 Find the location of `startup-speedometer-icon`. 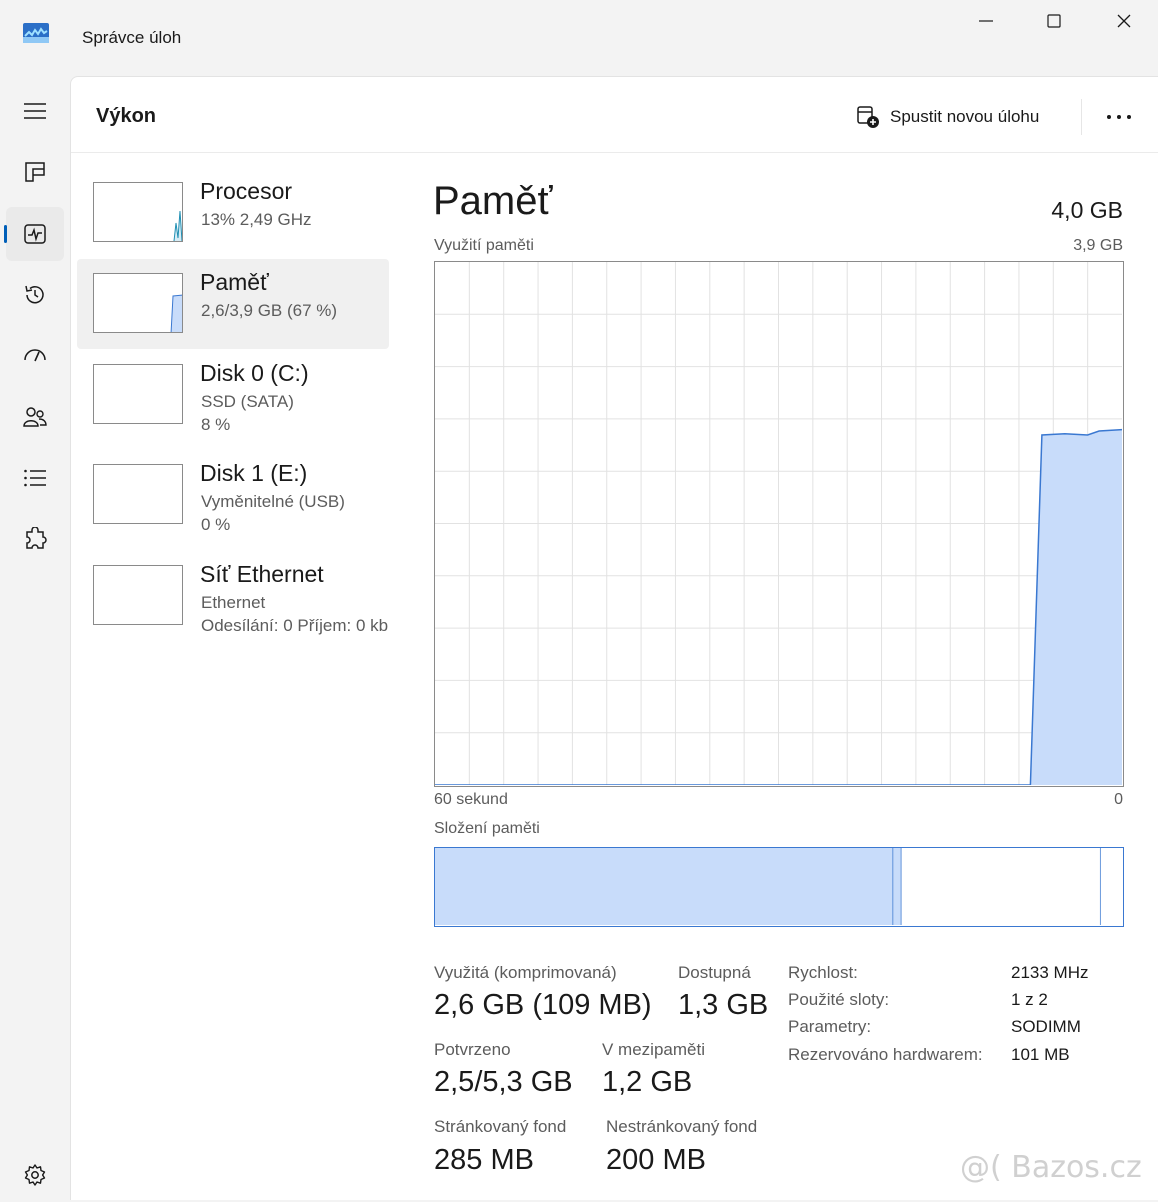

startup-speedometer-icon is located at coordinates (35, 355).